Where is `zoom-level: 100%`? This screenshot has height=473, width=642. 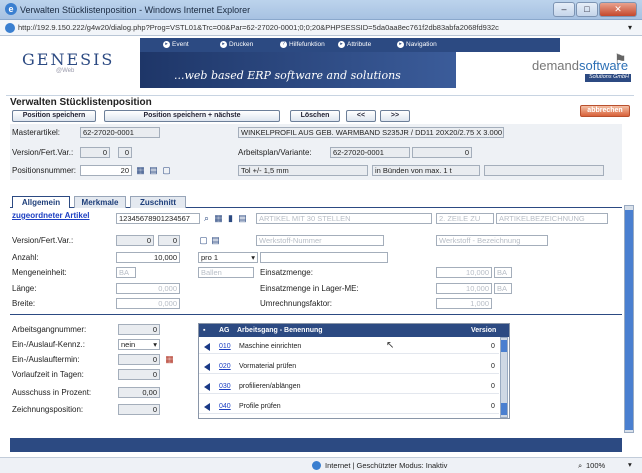
zoom-level: 100% is located at coordinates (595, 465).